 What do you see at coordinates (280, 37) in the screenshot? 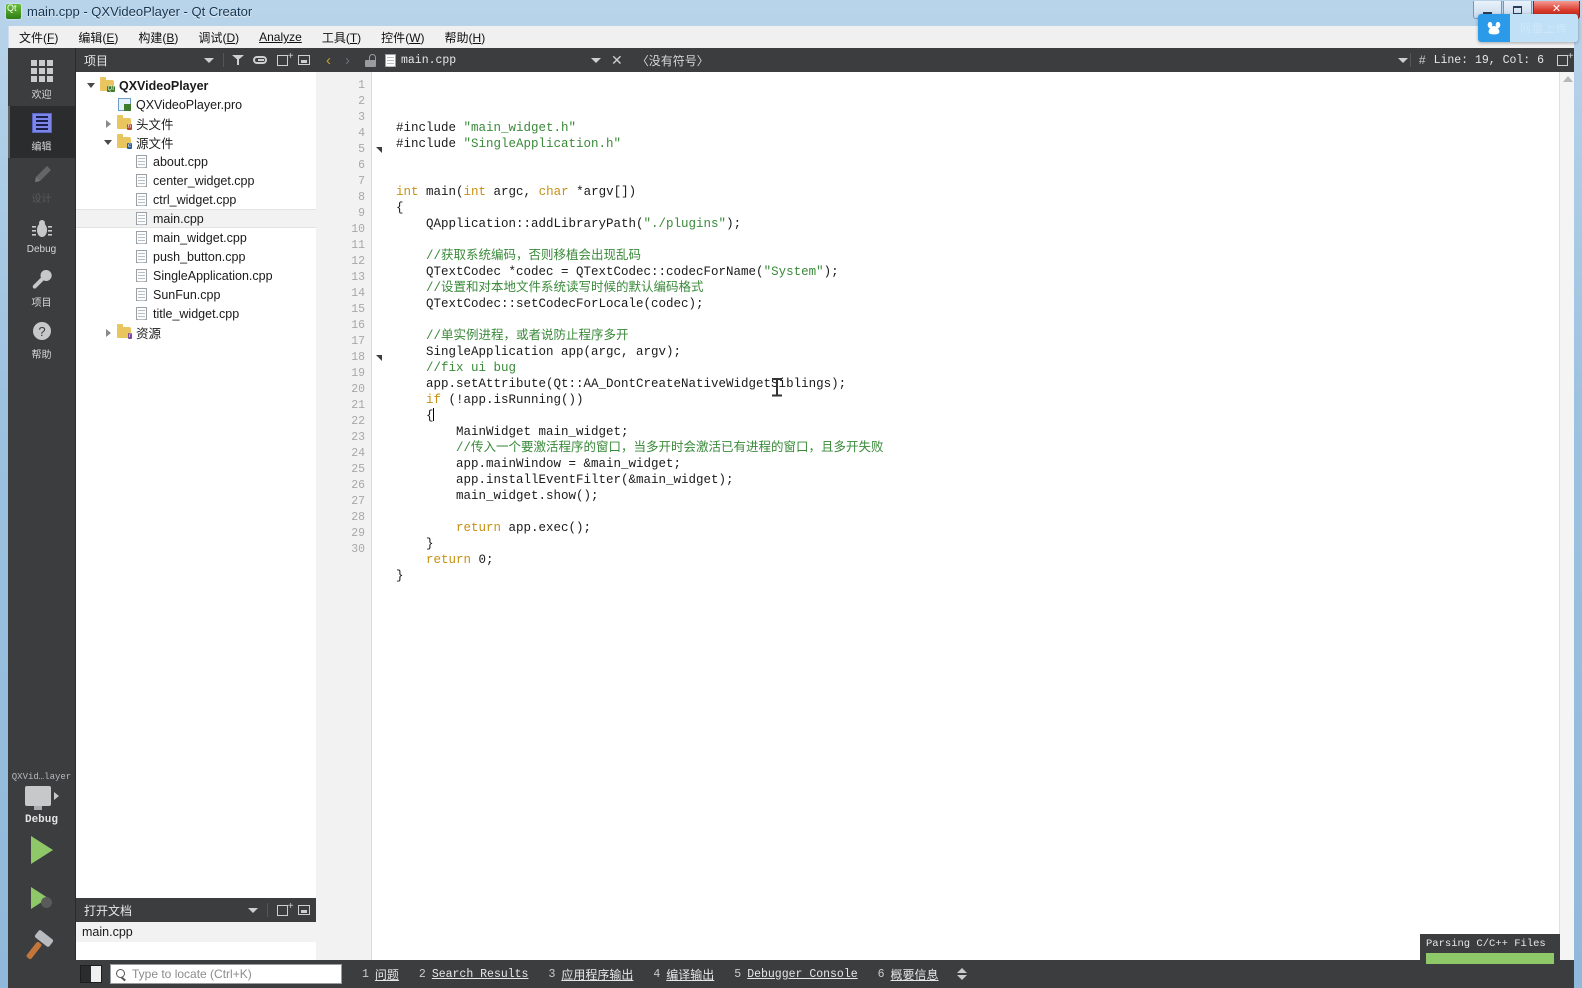
I see `menu-analyze: Analyze` at bounding box center [280, 37].